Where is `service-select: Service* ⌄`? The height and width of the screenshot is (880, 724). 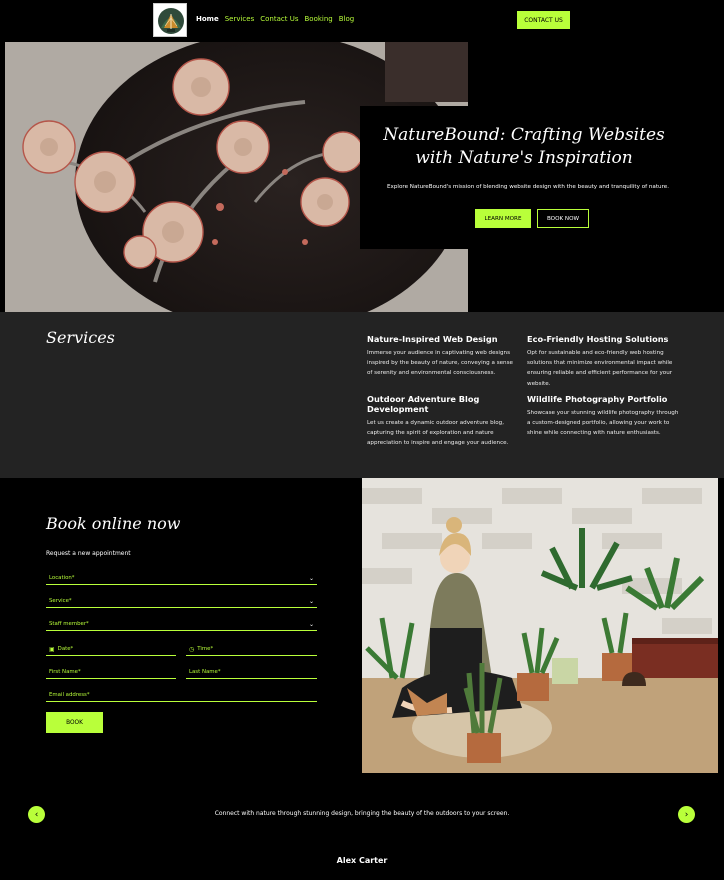
service-select: Service* ⌄ is located at coordinates (181, 601).